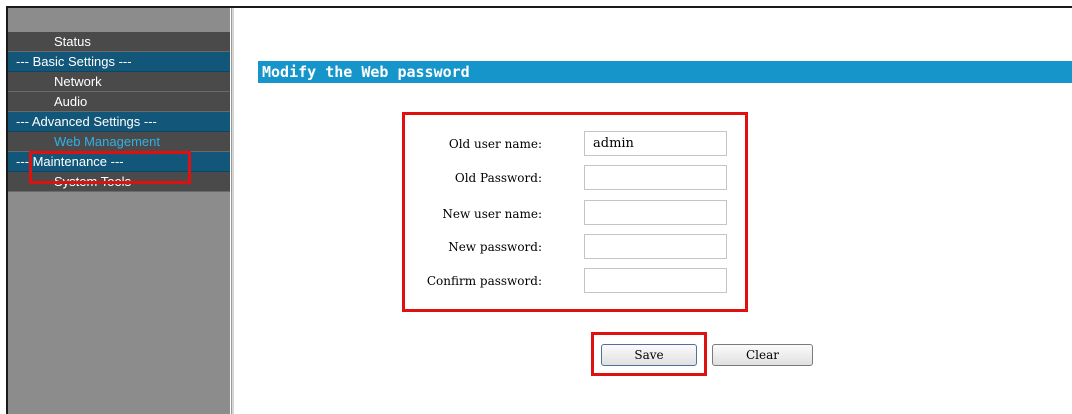 The width and height of the screenshot is (1072, 414). Describe the element at coordinates (484, 281) in the screenshot. I see `confirm-password-label: Confirm password:` at that location.